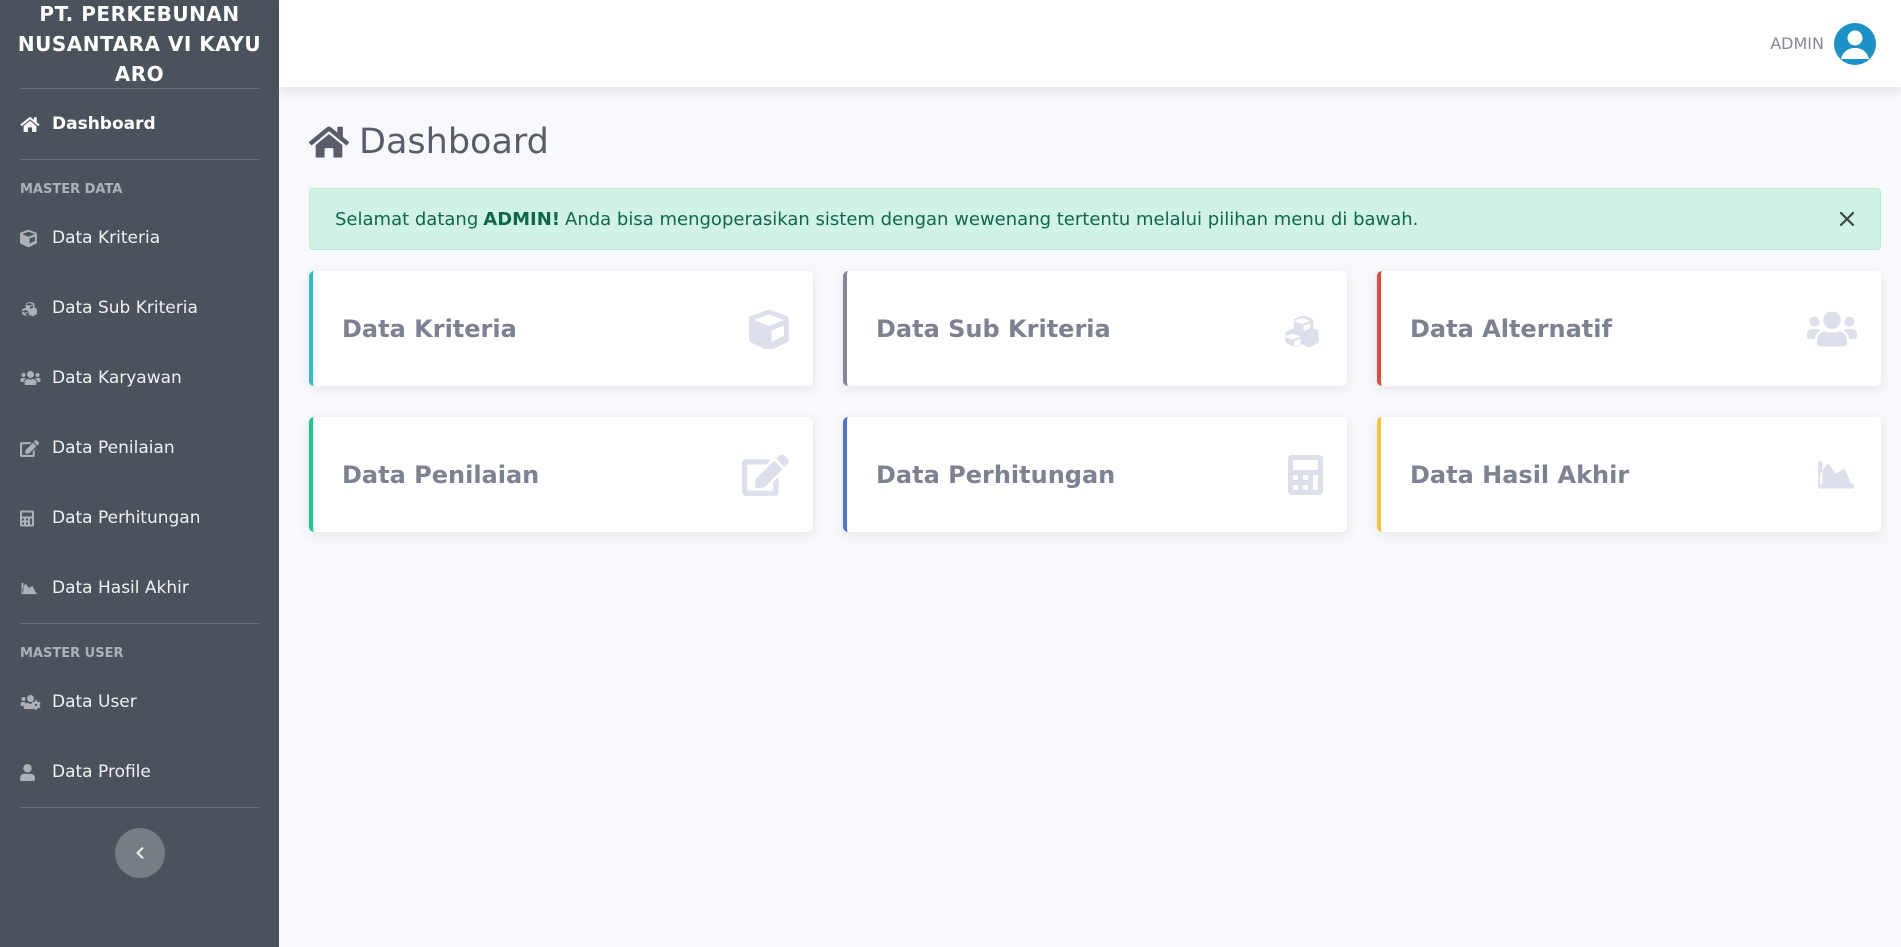 The image size is (1901, 947). I want to click on sidebar-item-label: Data Profile, so click(101, 772).